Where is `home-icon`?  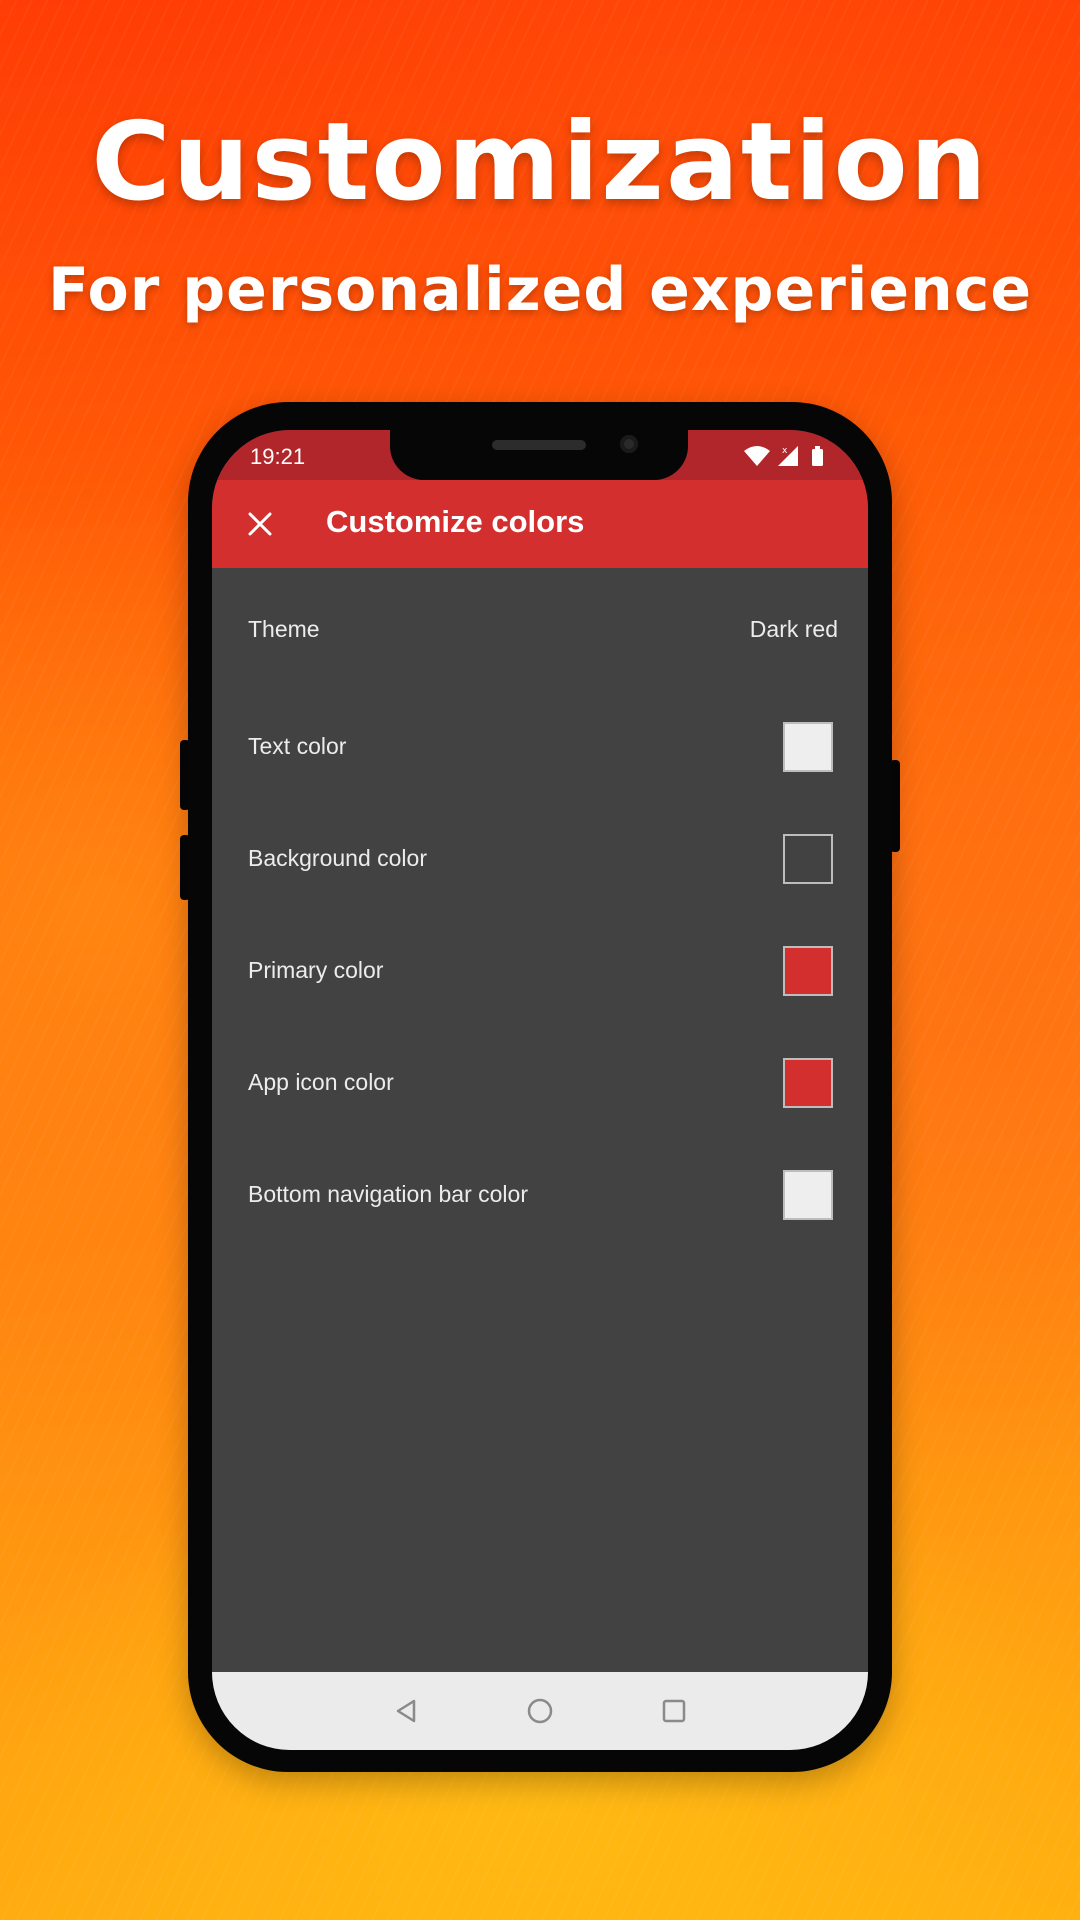
home-icon is located at coordinates (540, 1711).